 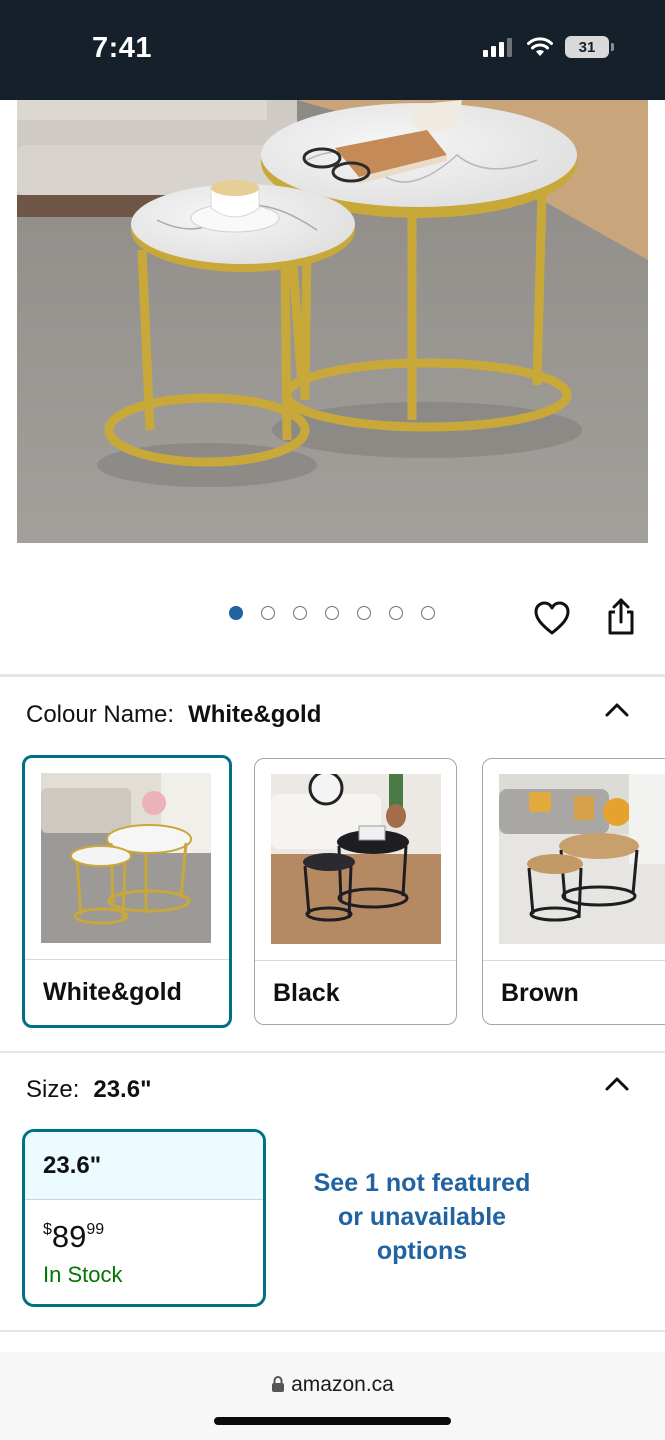 What do you see at coordinates (95, 1229) in the screenshot?
I see `price-cents: 99` at bounding box center [95, 1229].